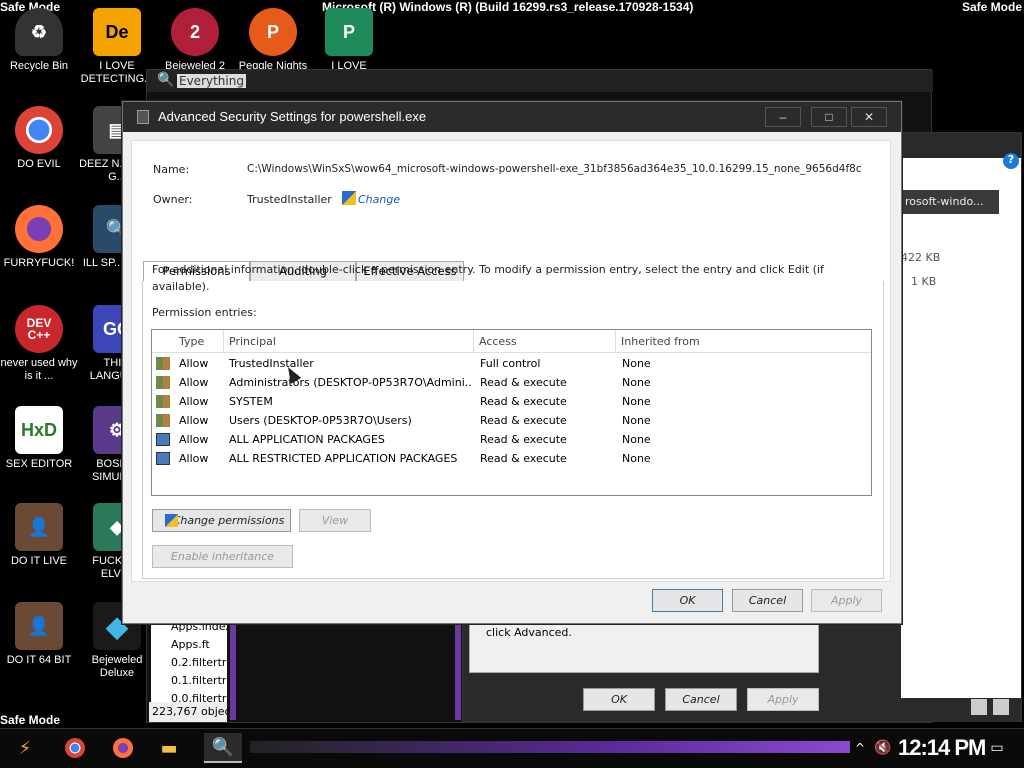 This screenshot has height=768, width=1024. Describe the element at coordinates (540, 81) in the screenshot. I see `everything-titlebar: 🔍 Everything` at that location.